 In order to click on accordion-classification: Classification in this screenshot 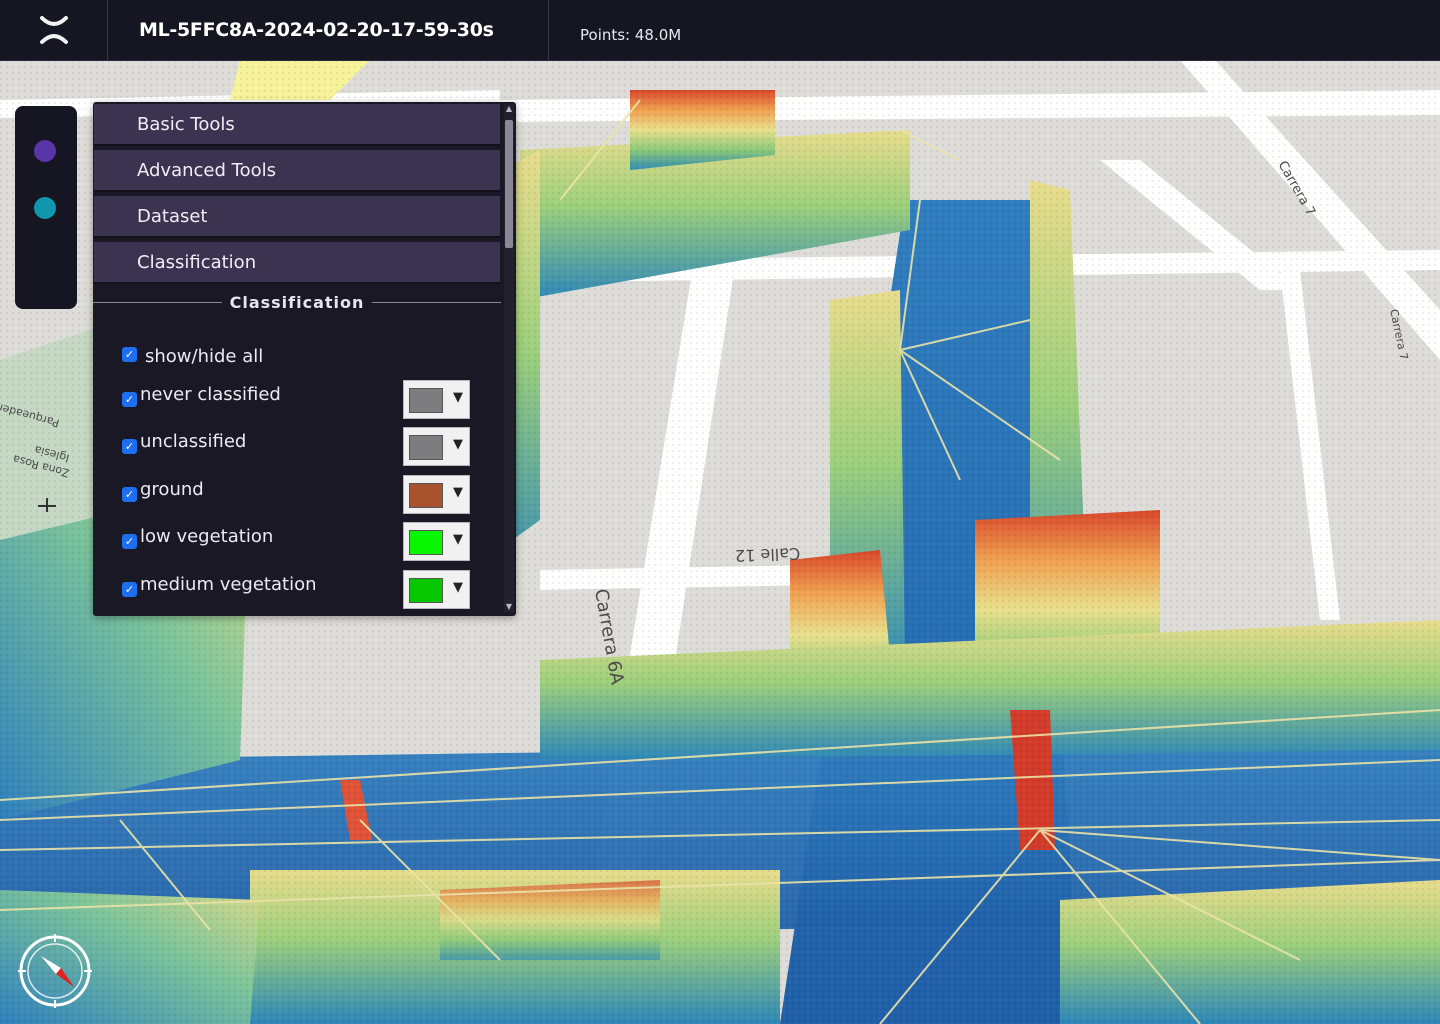, I will do `click(297, 263)`.